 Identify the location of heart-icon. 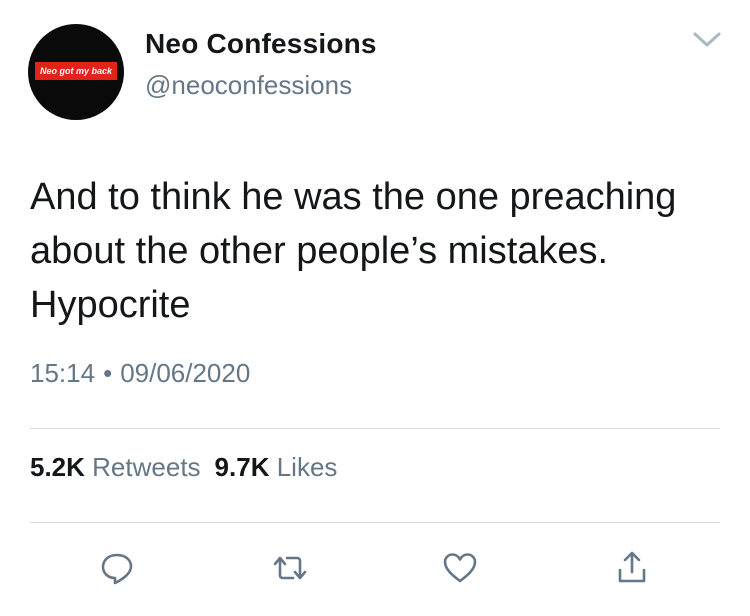
(460, 568).